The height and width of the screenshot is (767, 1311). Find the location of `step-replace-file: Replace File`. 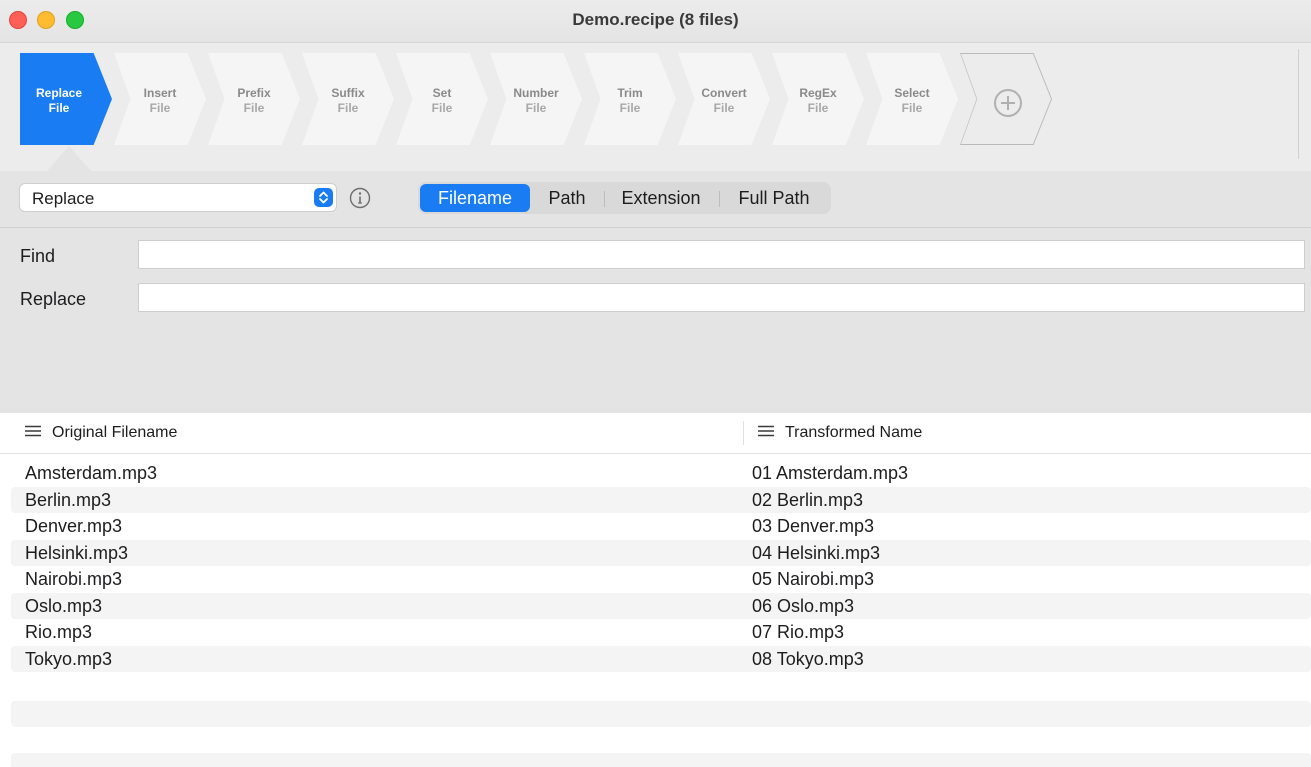

step-replace-file: Replace File is located at coordinates (66, 99).